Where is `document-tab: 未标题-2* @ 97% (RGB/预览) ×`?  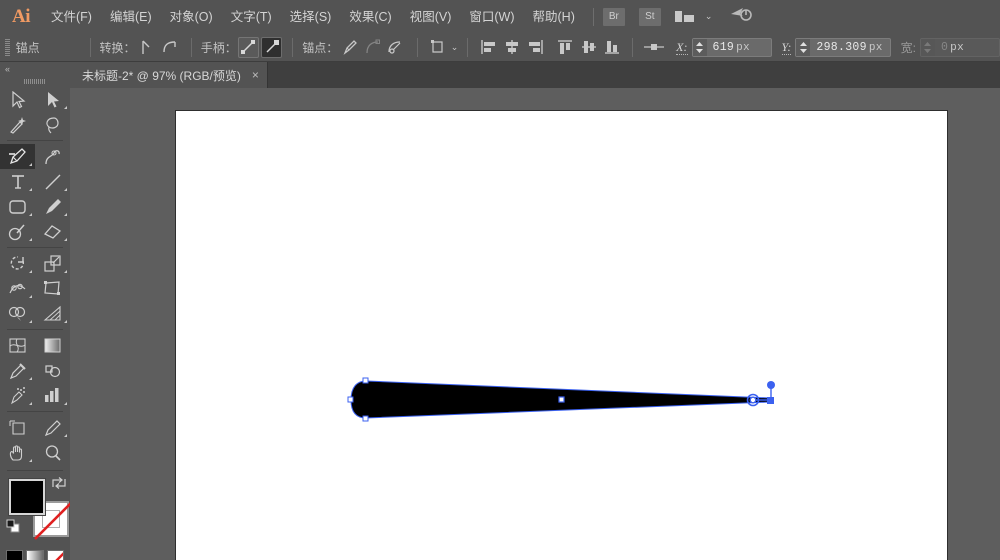
document-tab: 未标题-2* @ 97% (RGB/预览) × is located at coordinates (169, 75).